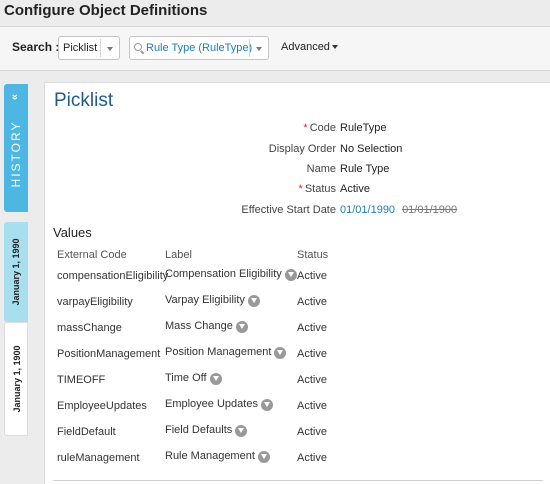 The image size is (550, 484). I want to click on status-value: Active, so click(355, 189).